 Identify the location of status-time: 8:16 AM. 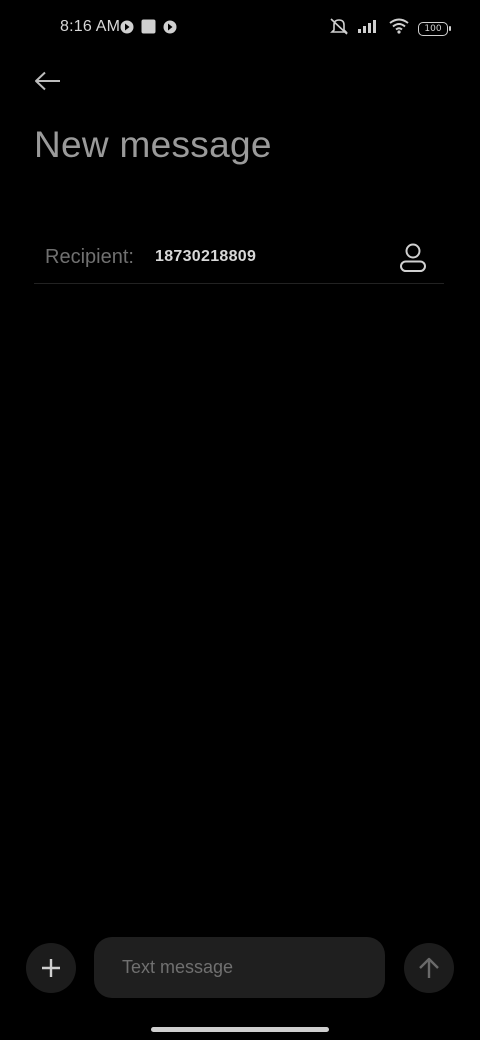
(90, 26).